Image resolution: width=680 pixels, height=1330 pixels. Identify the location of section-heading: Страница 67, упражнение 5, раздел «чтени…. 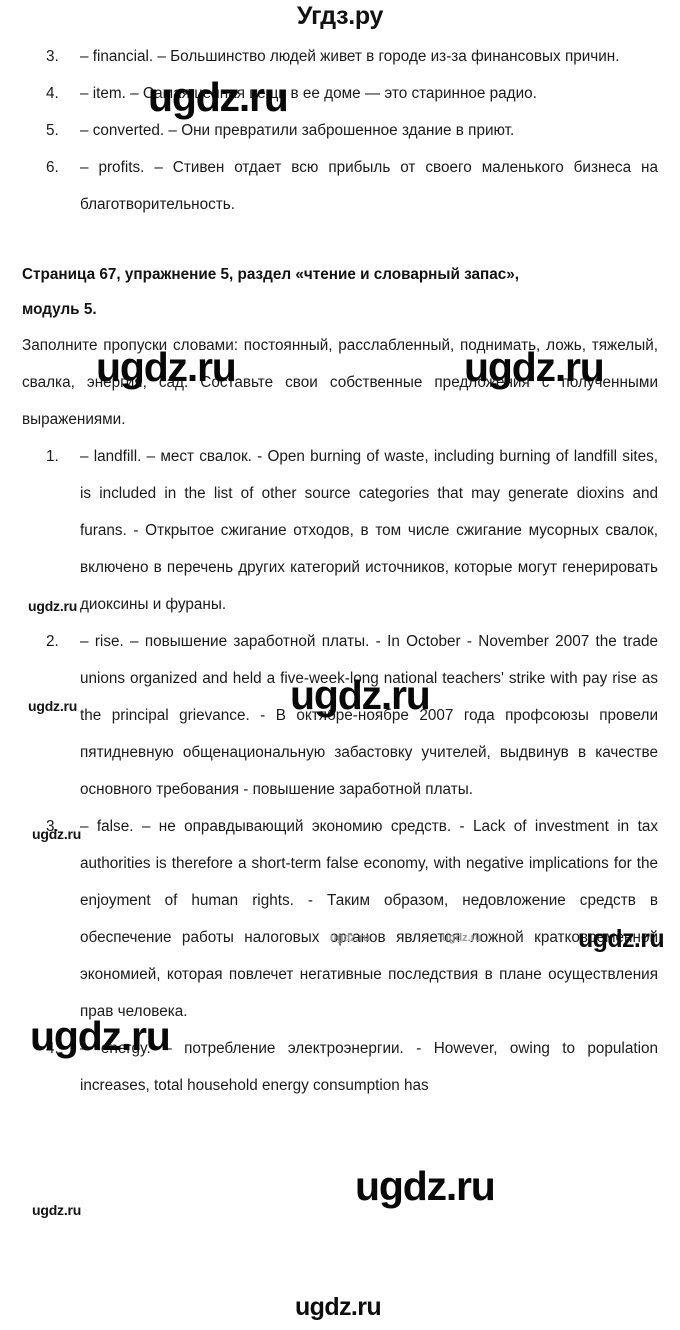
(340, 292).